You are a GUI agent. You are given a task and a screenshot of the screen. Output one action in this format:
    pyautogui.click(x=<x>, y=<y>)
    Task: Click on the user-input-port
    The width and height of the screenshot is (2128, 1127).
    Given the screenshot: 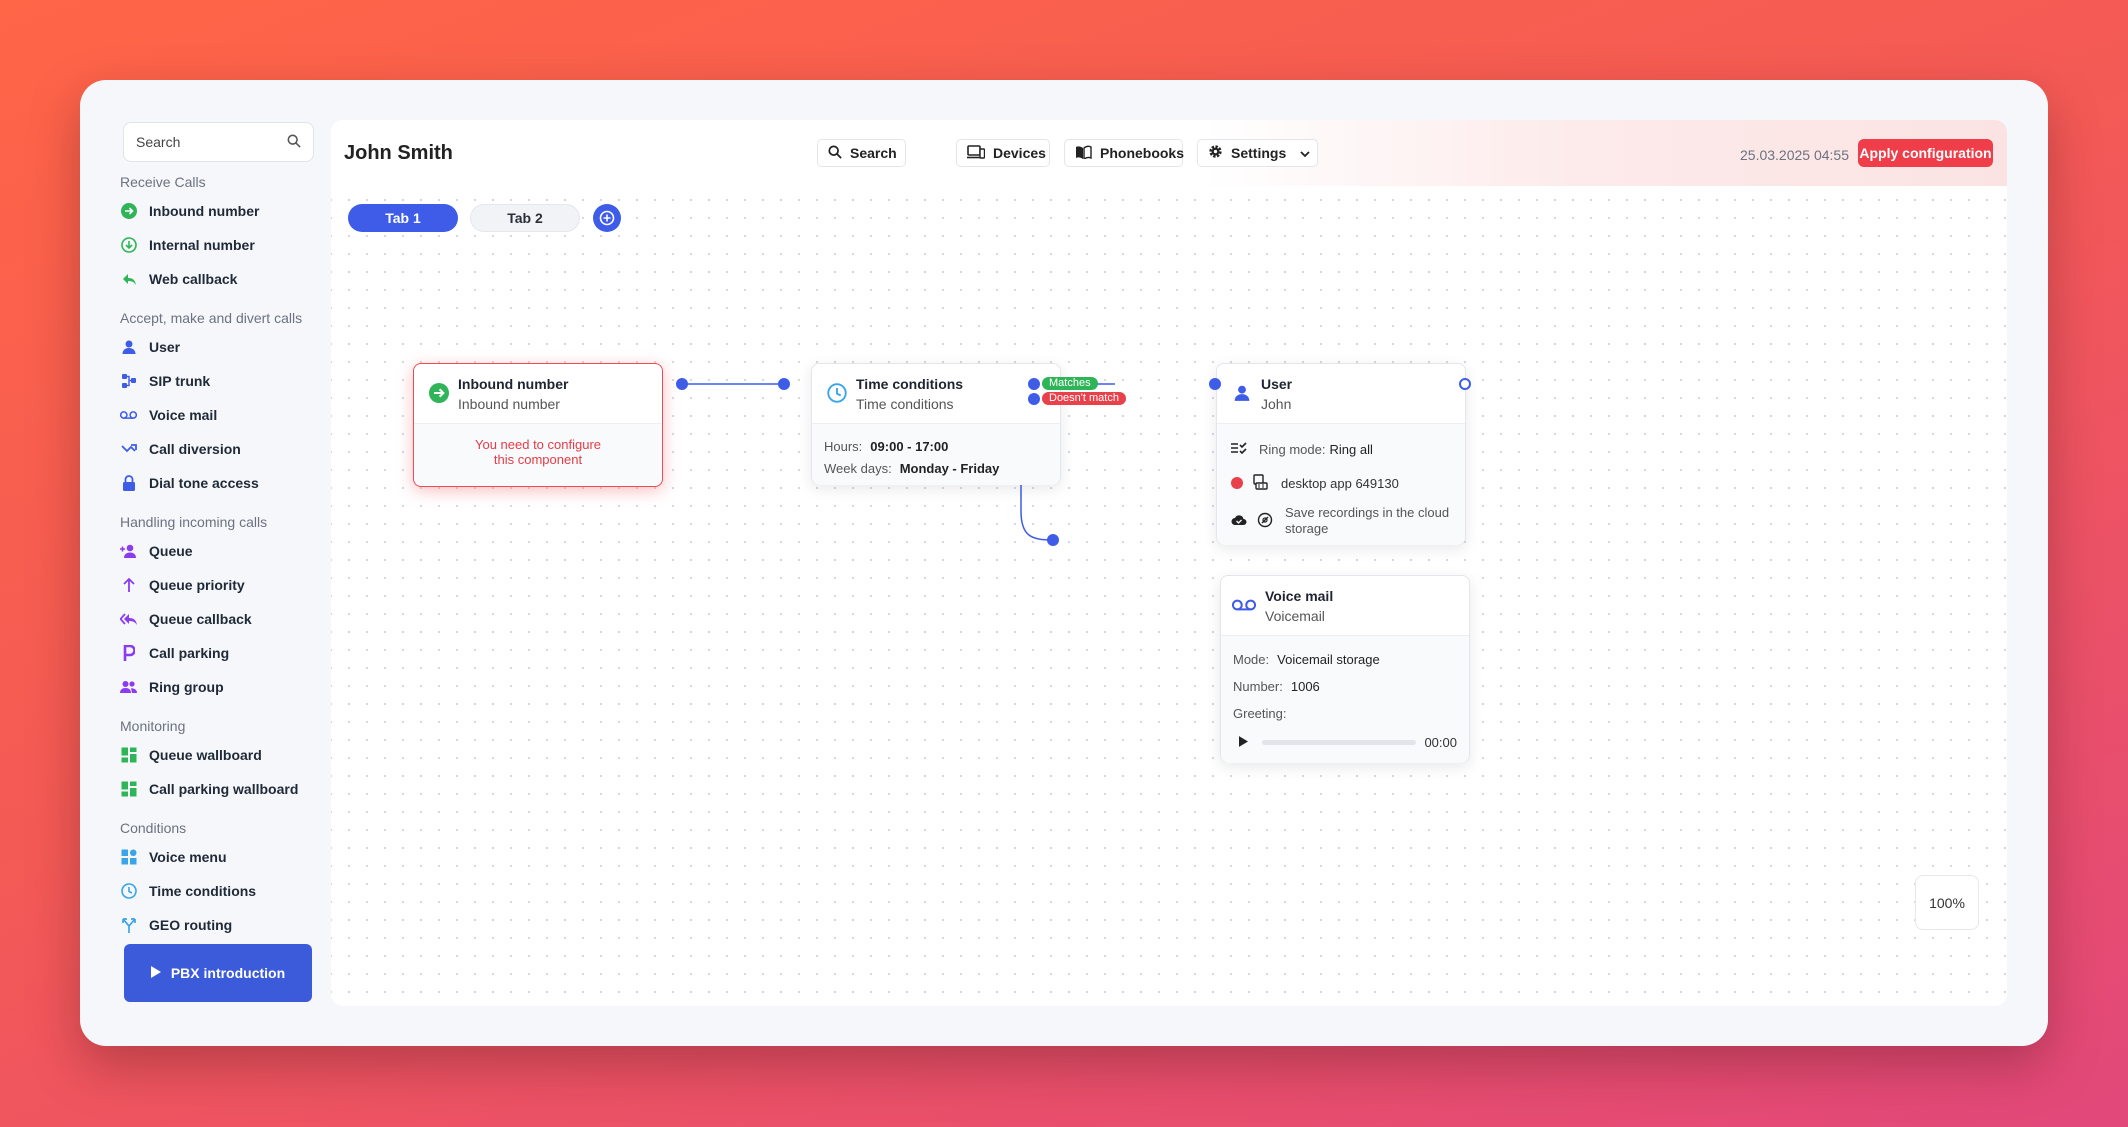 What is the action you would take?
    pyautogui.click(x=1215, y=384)
    